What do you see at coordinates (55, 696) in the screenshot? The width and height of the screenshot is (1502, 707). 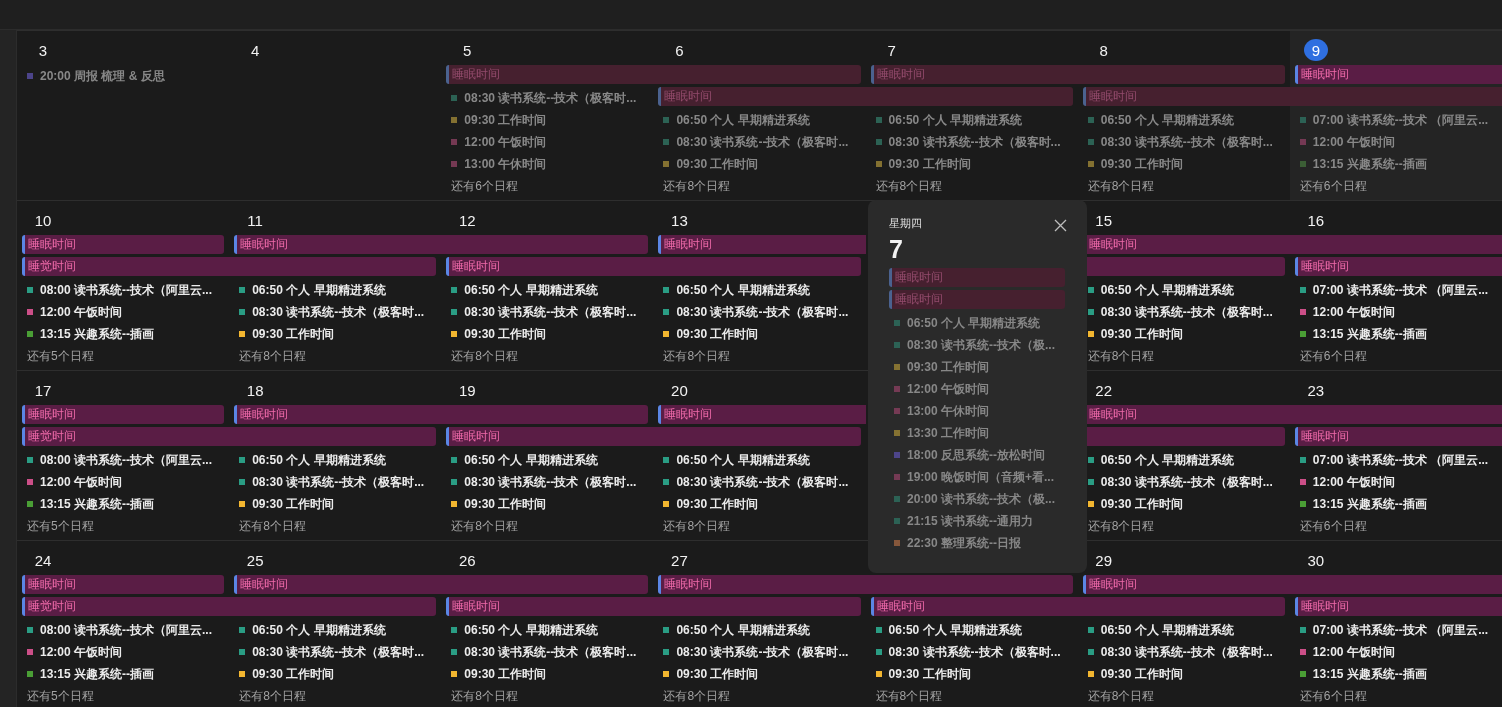 I see `more-events-link: 还有5个日程` at bounding box center [55, 696].